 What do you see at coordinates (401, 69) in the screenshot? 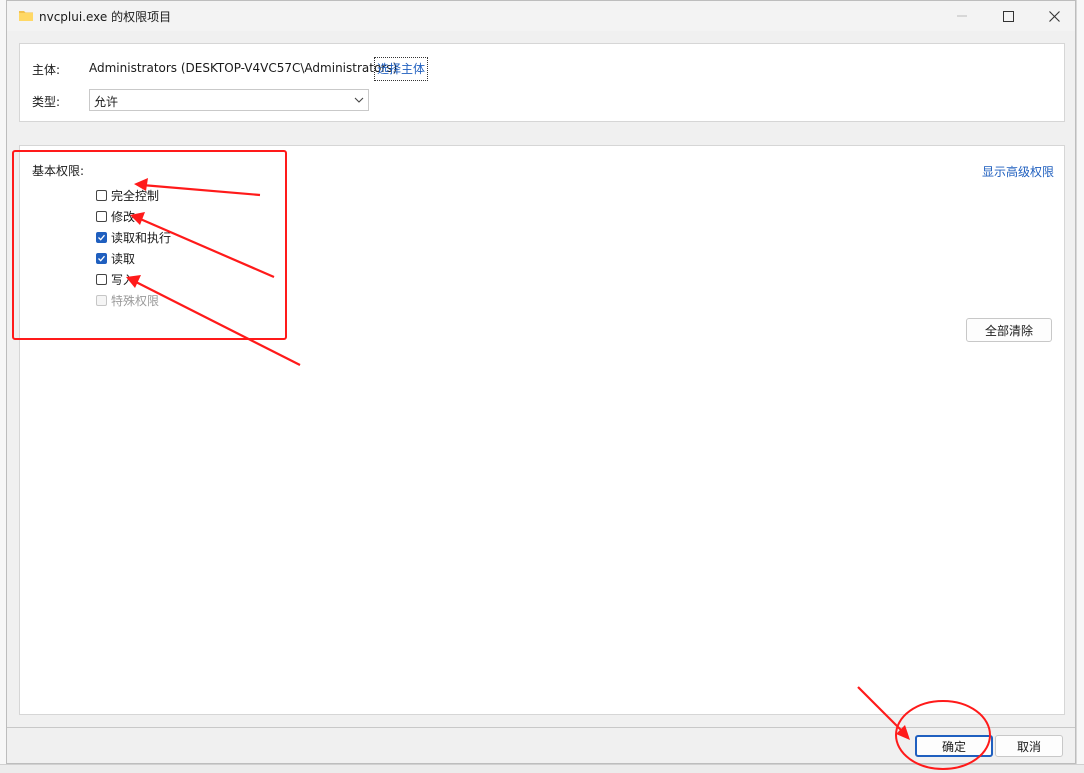
I see `select-principal-link: 选择主体` at bounding box center [401, 69].